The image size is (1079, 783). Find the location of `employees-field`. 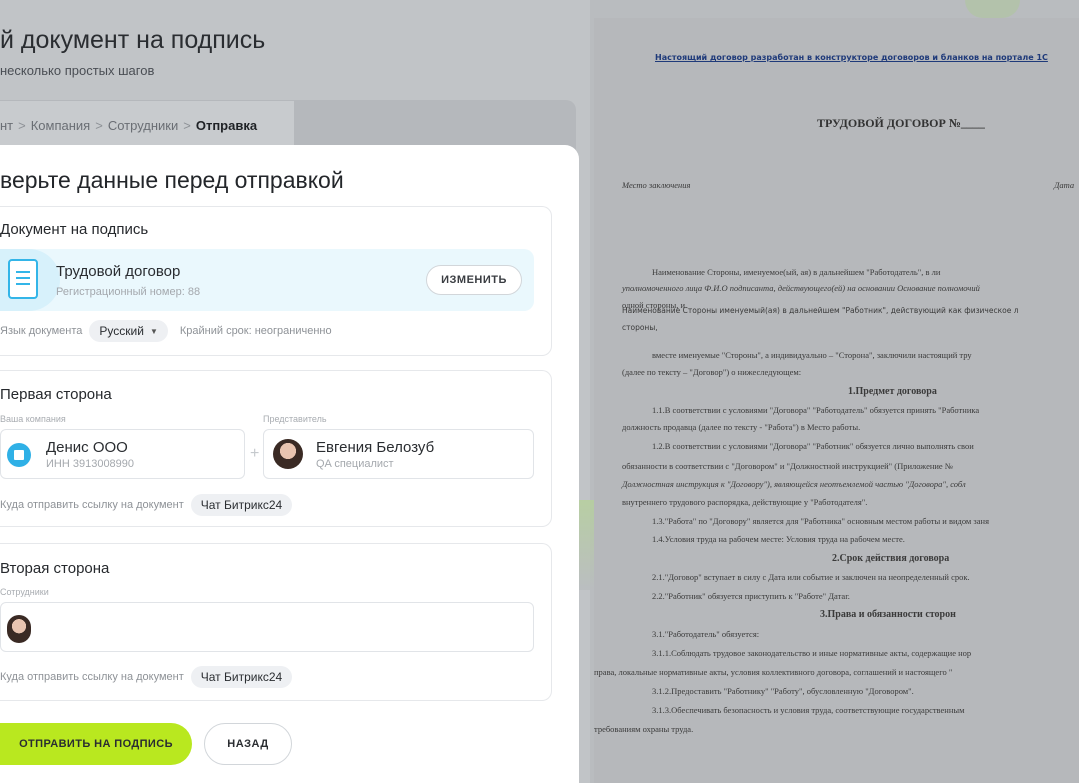

employees-field is located at coordinates (267, 627).